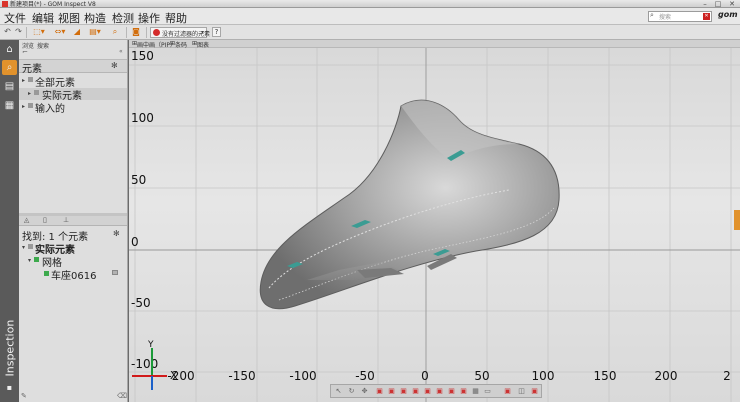 The width and height of the screenshot is (740, 402). What do you see at coordinates (178, 44) in the screenshot?
I see `tab-barcode: ⊞ 条码` at bounding box center [178, 44].